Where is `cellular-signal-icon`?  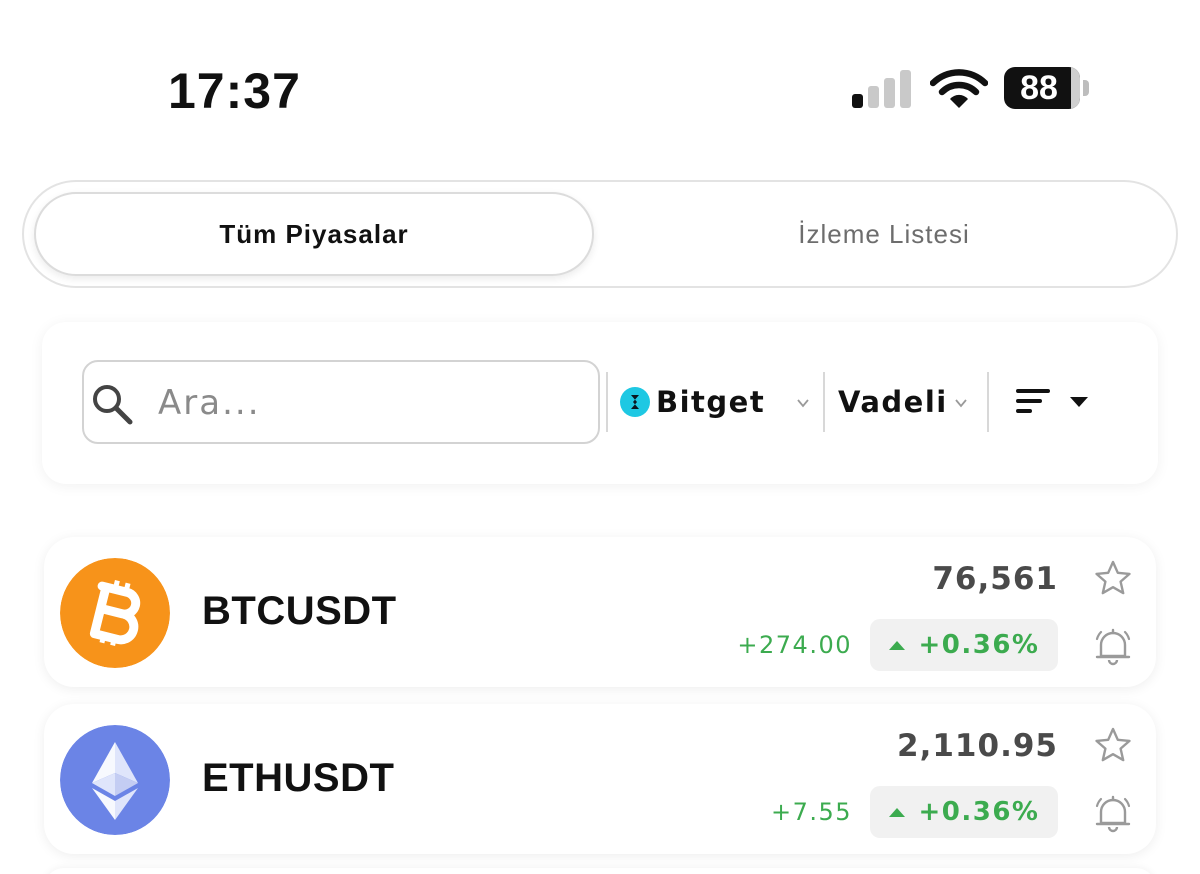 cellular-signal-icon is located at coordinates (882, 88).